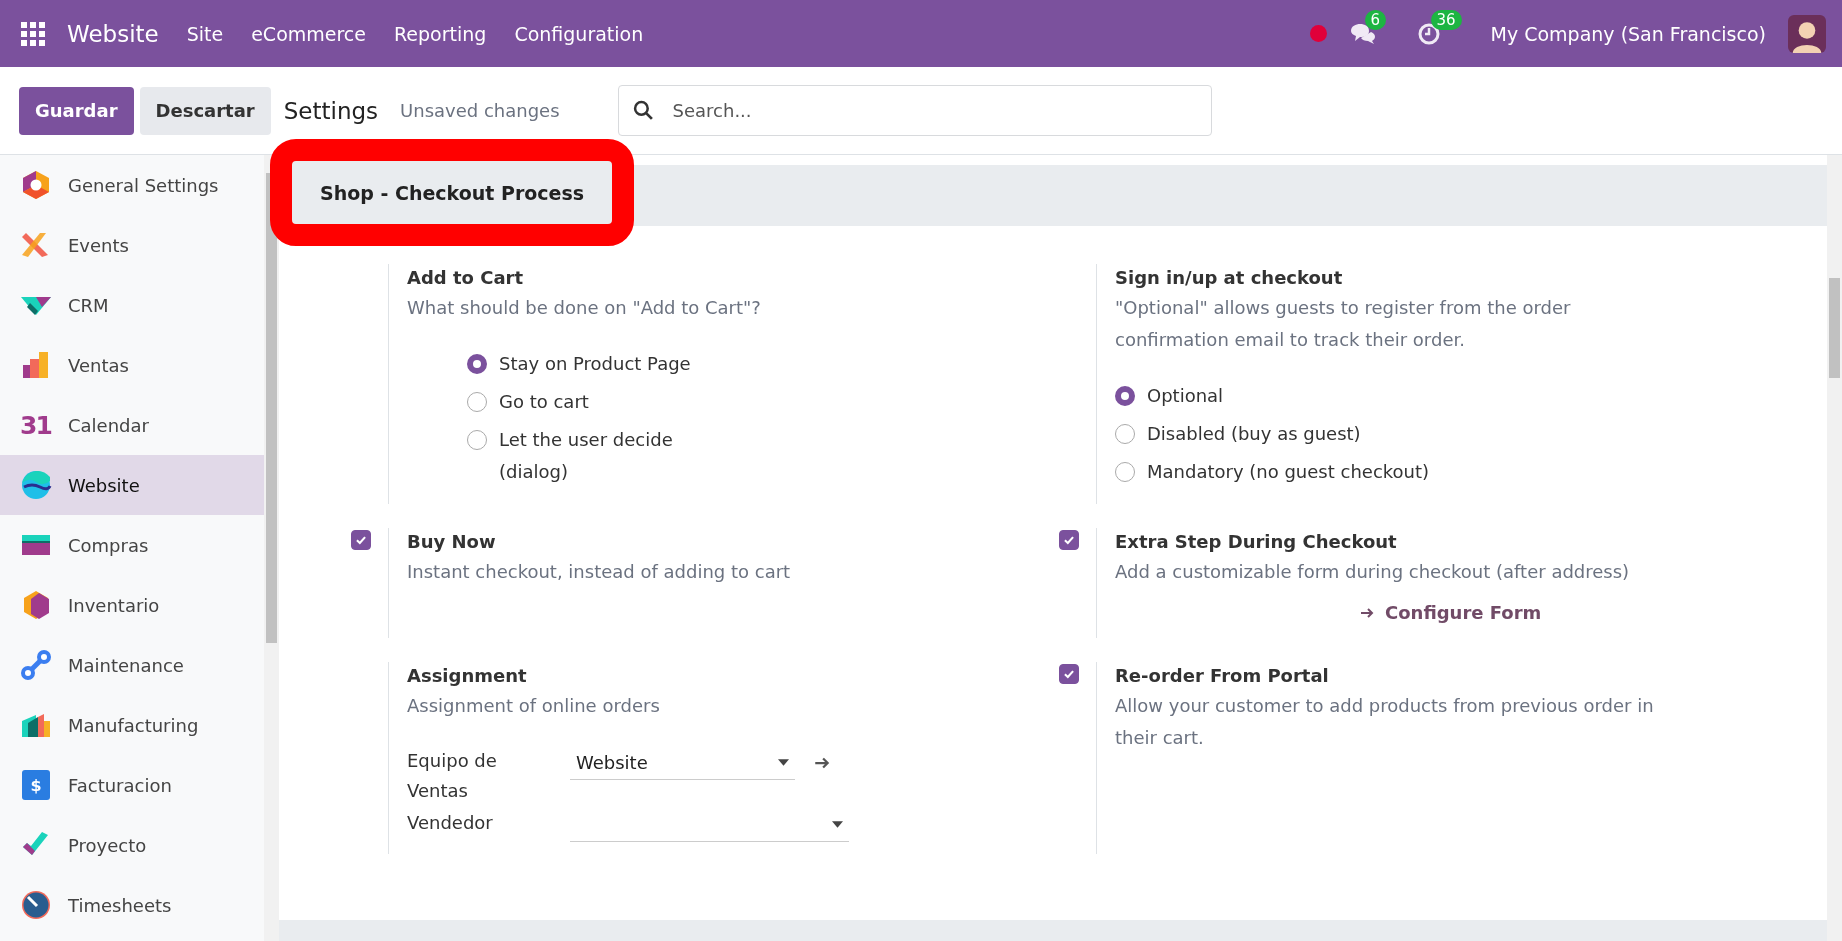  I want to click on setting-description: Allow your customer to add products from previous order in their cart., so click(1385, 722).